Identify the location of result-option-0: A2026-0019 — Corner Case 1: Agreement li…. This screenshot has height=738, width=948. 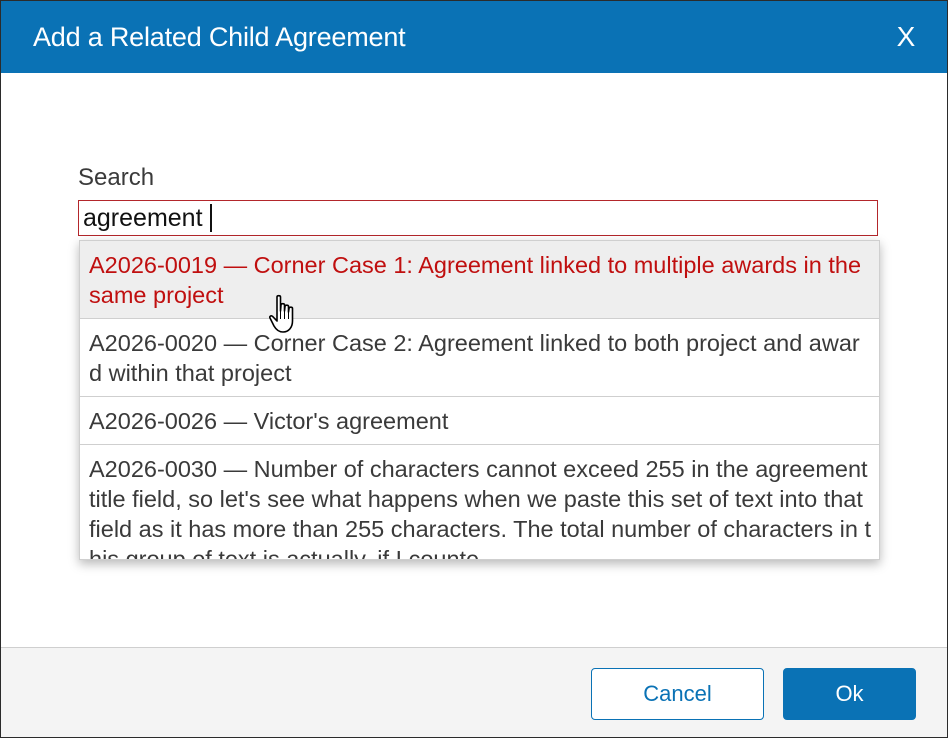
(479, 280).